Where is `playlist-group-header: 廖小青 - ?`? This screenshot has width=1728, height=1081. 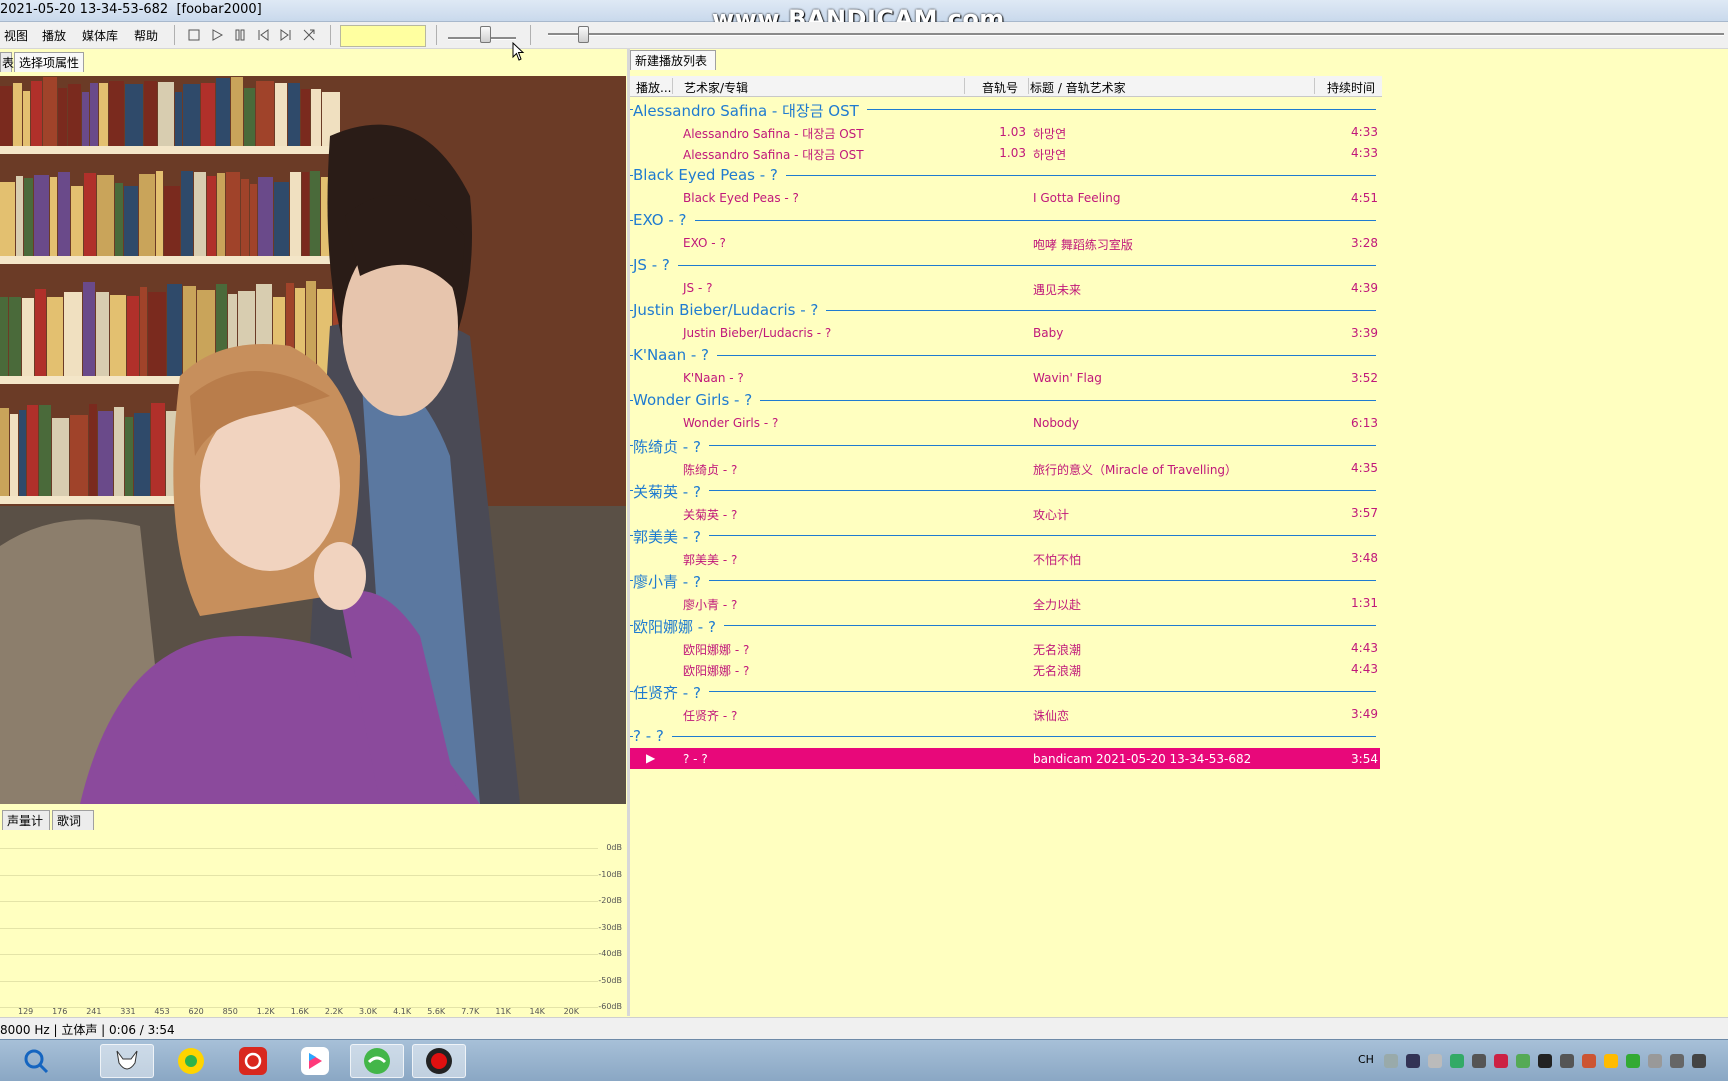 playlist-group-header: 廖小青 - ? is located at coordinates (1005, 580).